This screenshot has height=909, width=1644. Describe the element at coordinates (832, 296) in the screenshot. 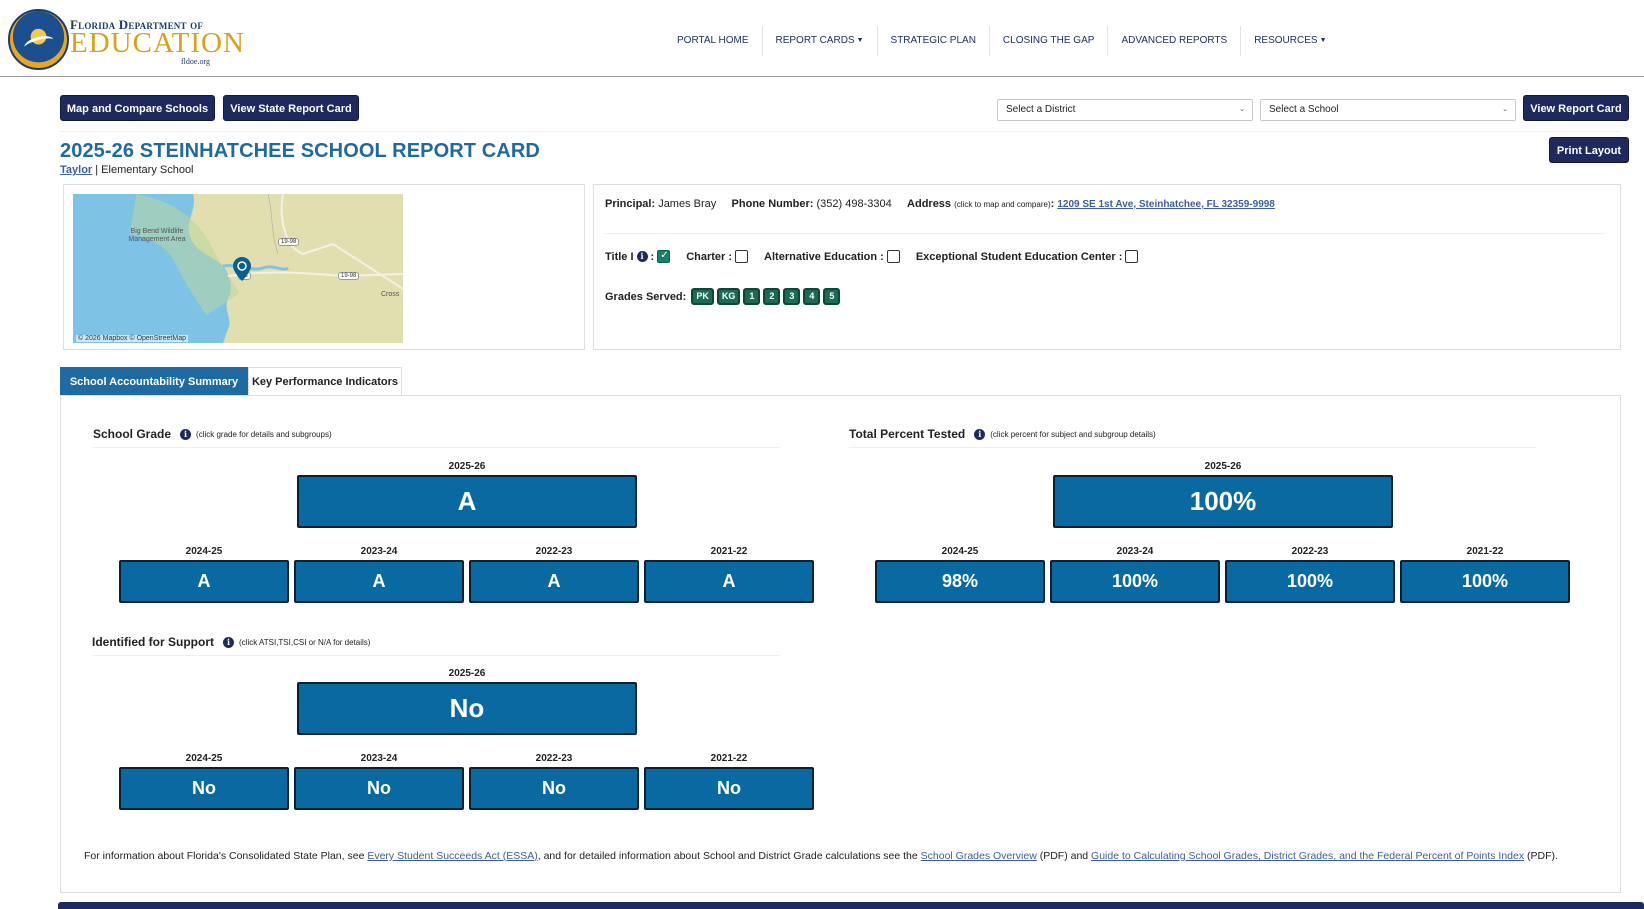

I see `grade-badge: 5` at that location.